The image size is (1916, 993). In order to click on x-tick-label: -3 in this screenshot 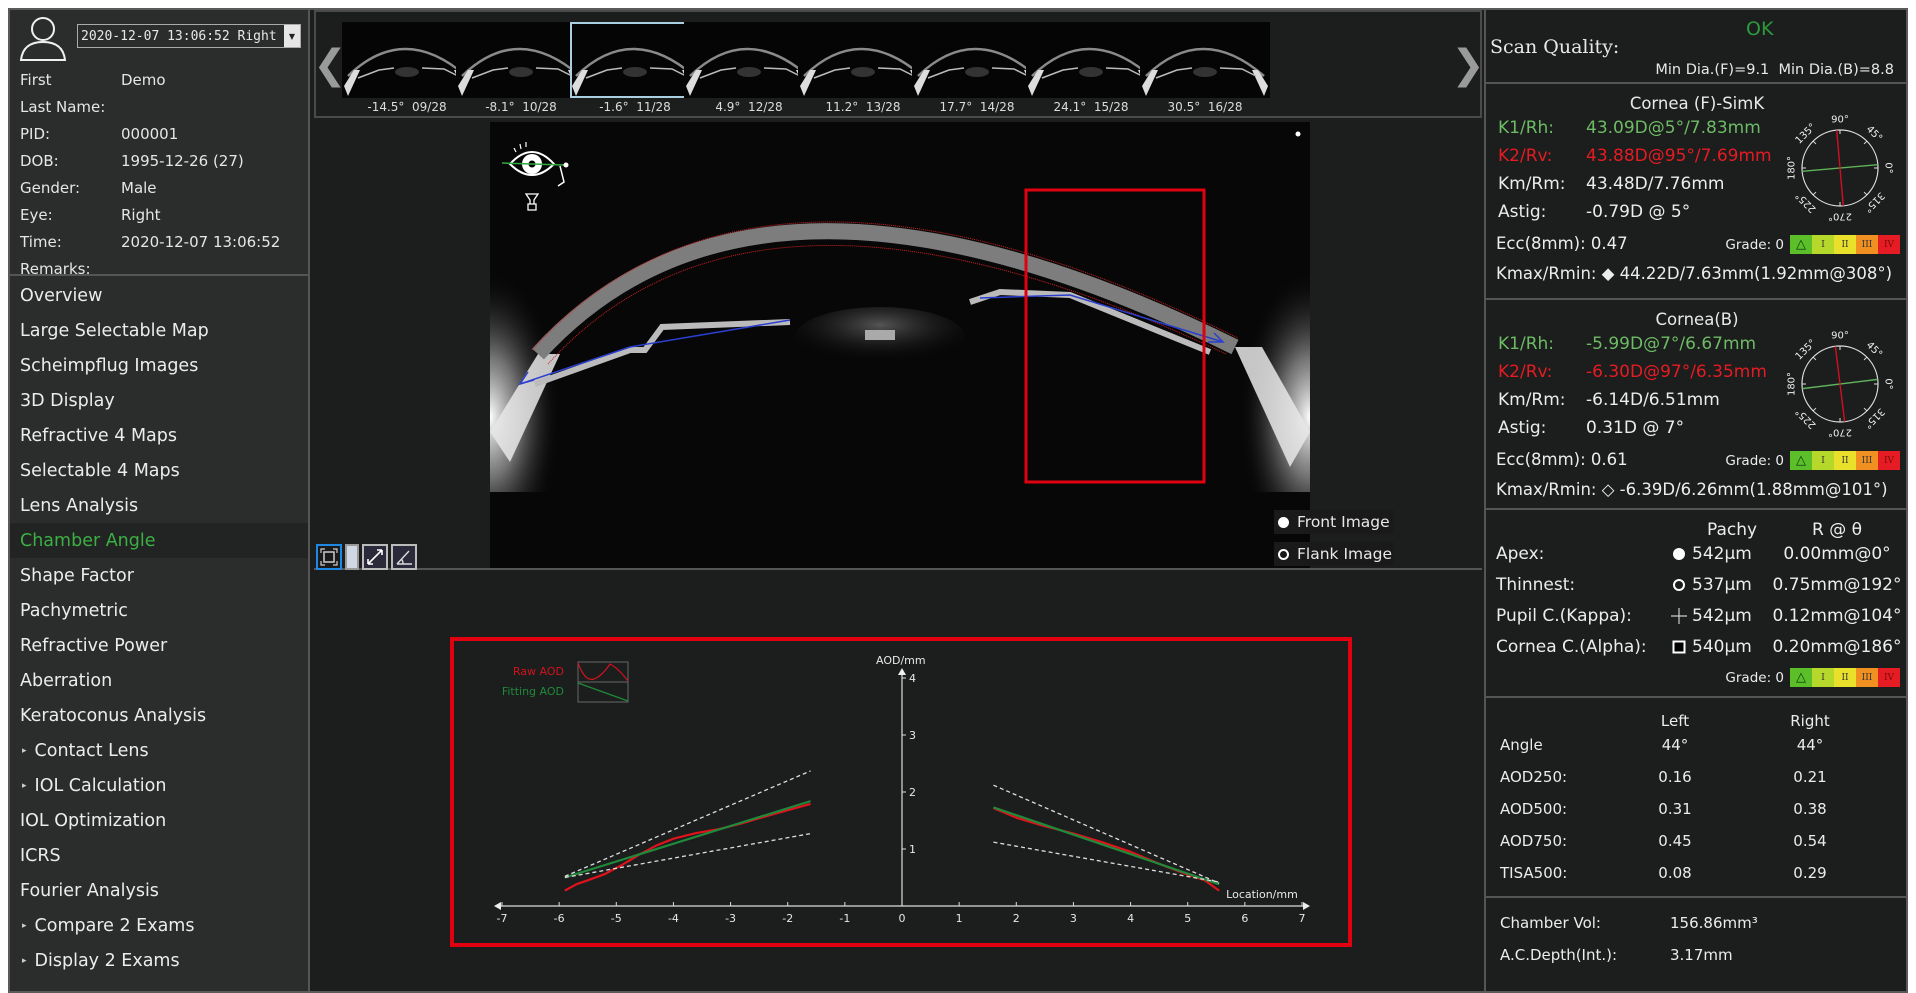, I will do `click(730, 918)`.